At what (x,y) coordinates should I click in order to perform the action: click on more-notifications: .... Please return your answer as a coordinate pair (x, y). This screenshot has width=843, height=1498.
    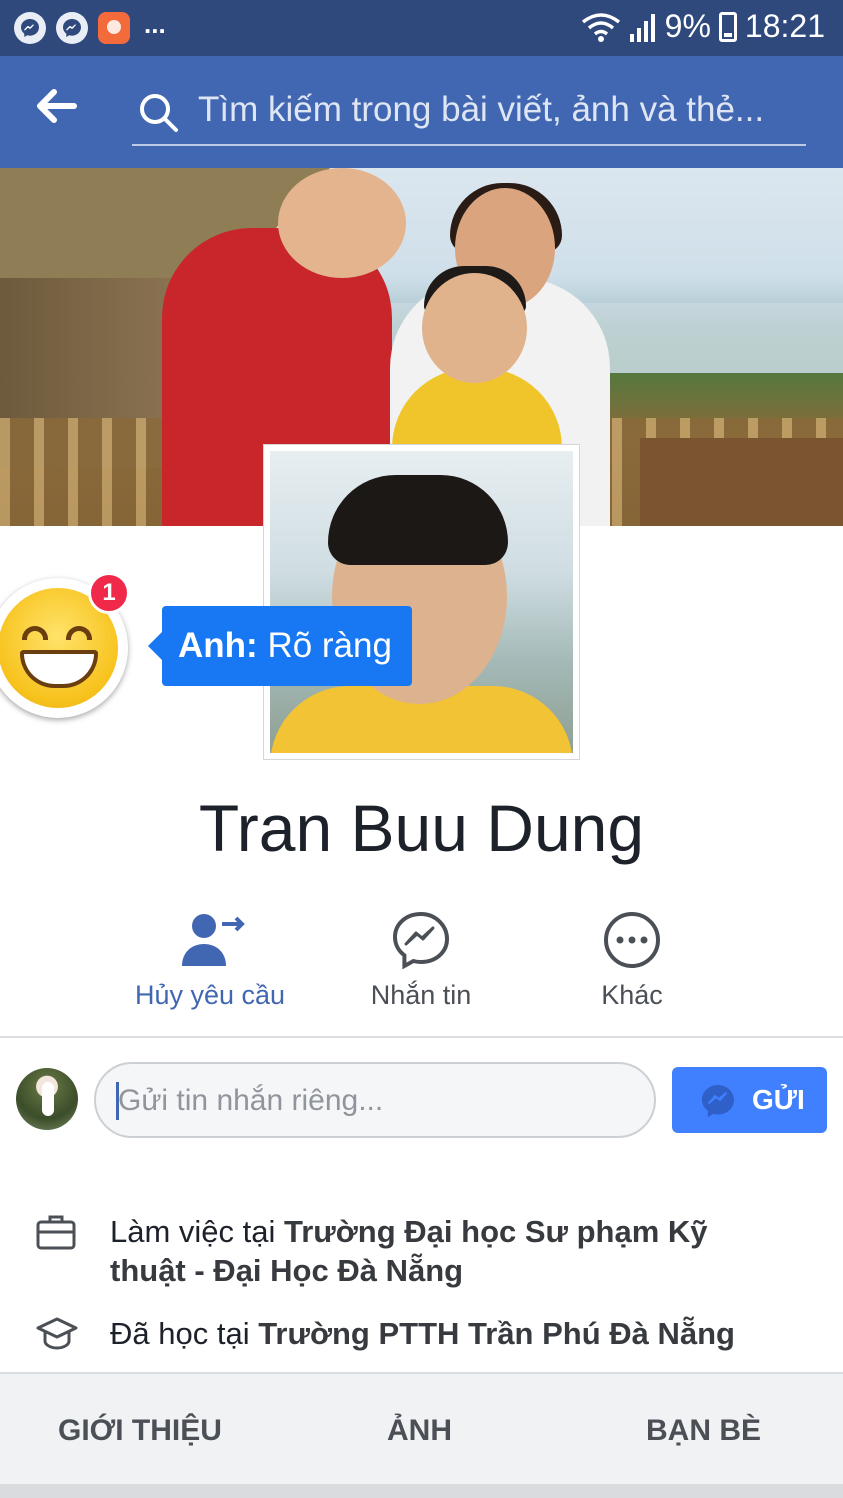
    Looking at the image, I should click on (155, 23).